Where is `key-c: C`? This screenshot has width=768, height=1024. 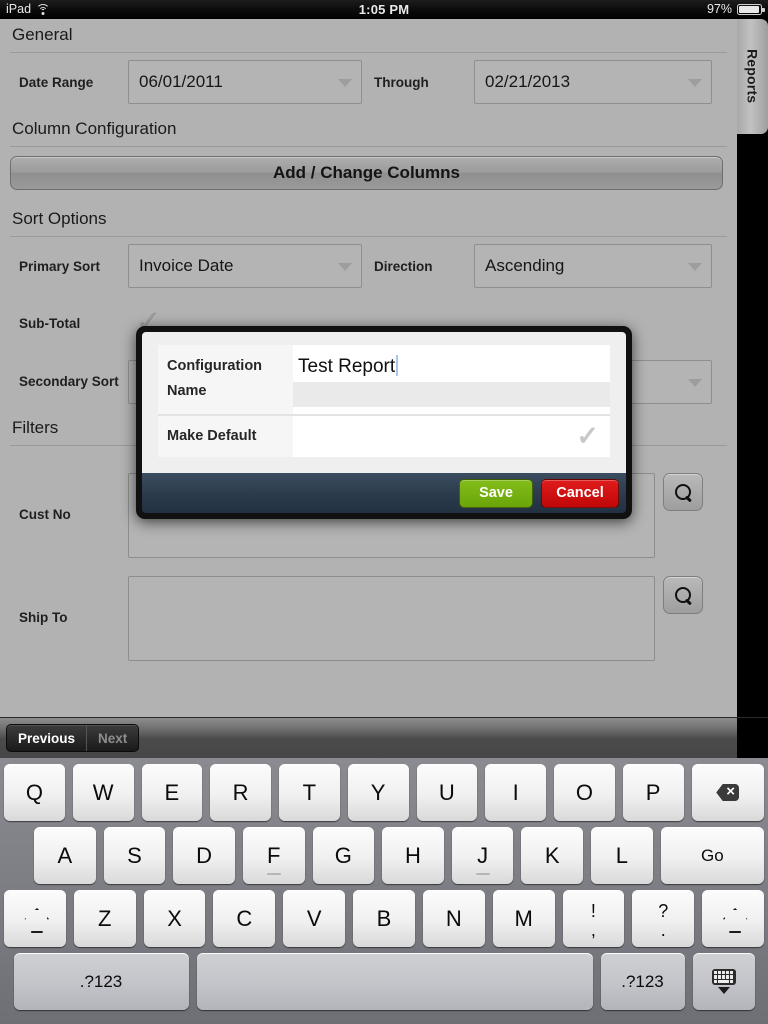 key-c: C is located at coordinates (244, 918).